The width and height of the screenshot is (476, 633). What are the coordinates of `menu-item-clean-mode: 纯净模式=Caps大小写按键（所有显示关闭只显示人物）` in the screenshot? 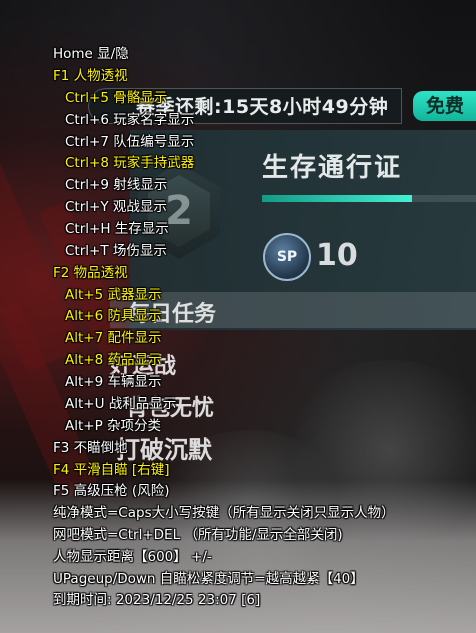 It's located at (224, 513).